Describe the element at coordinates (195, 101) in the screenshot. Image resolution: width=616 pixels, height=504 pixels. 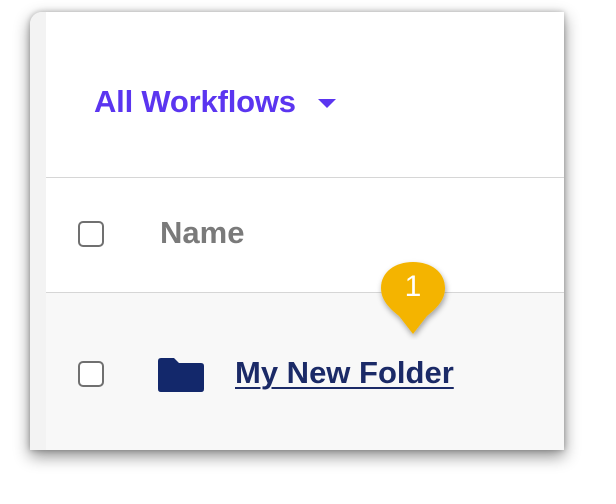
I see `workflows-filter-label: All Workflows` at that location.